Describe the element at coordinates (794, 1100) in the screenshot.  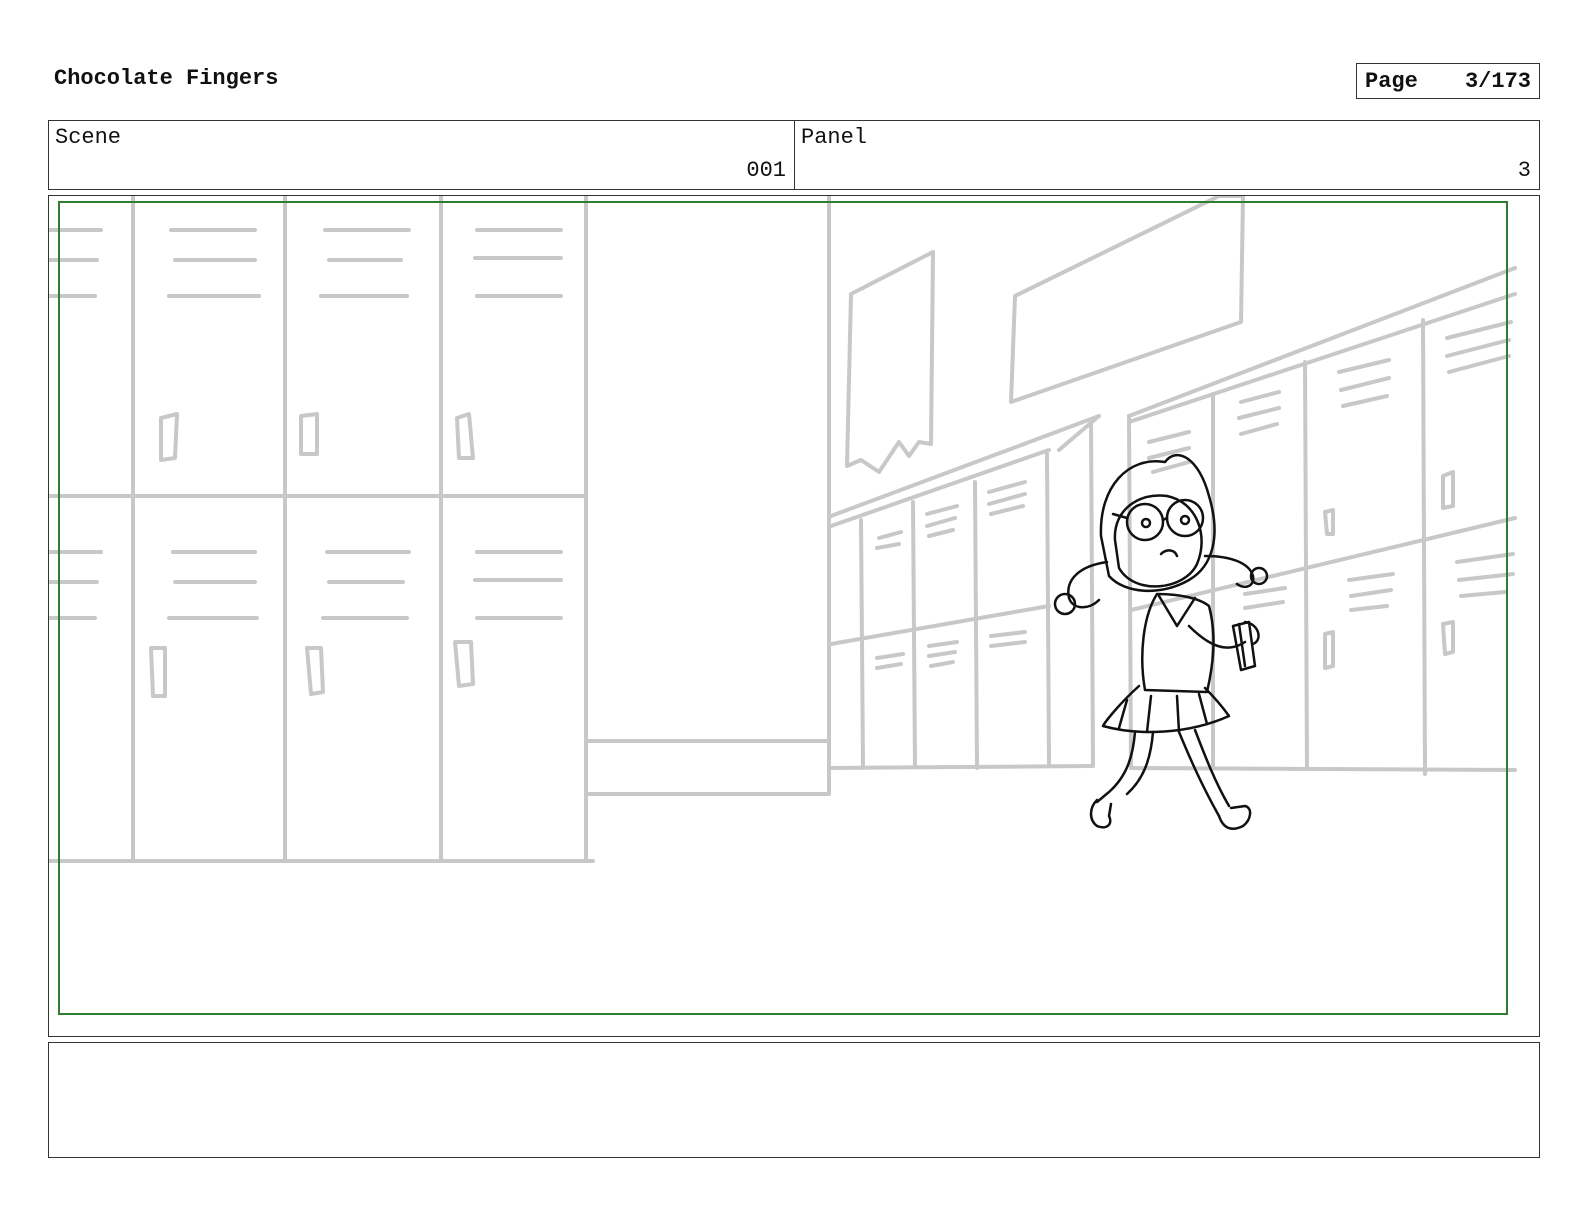
I see `notes-box` at that location.